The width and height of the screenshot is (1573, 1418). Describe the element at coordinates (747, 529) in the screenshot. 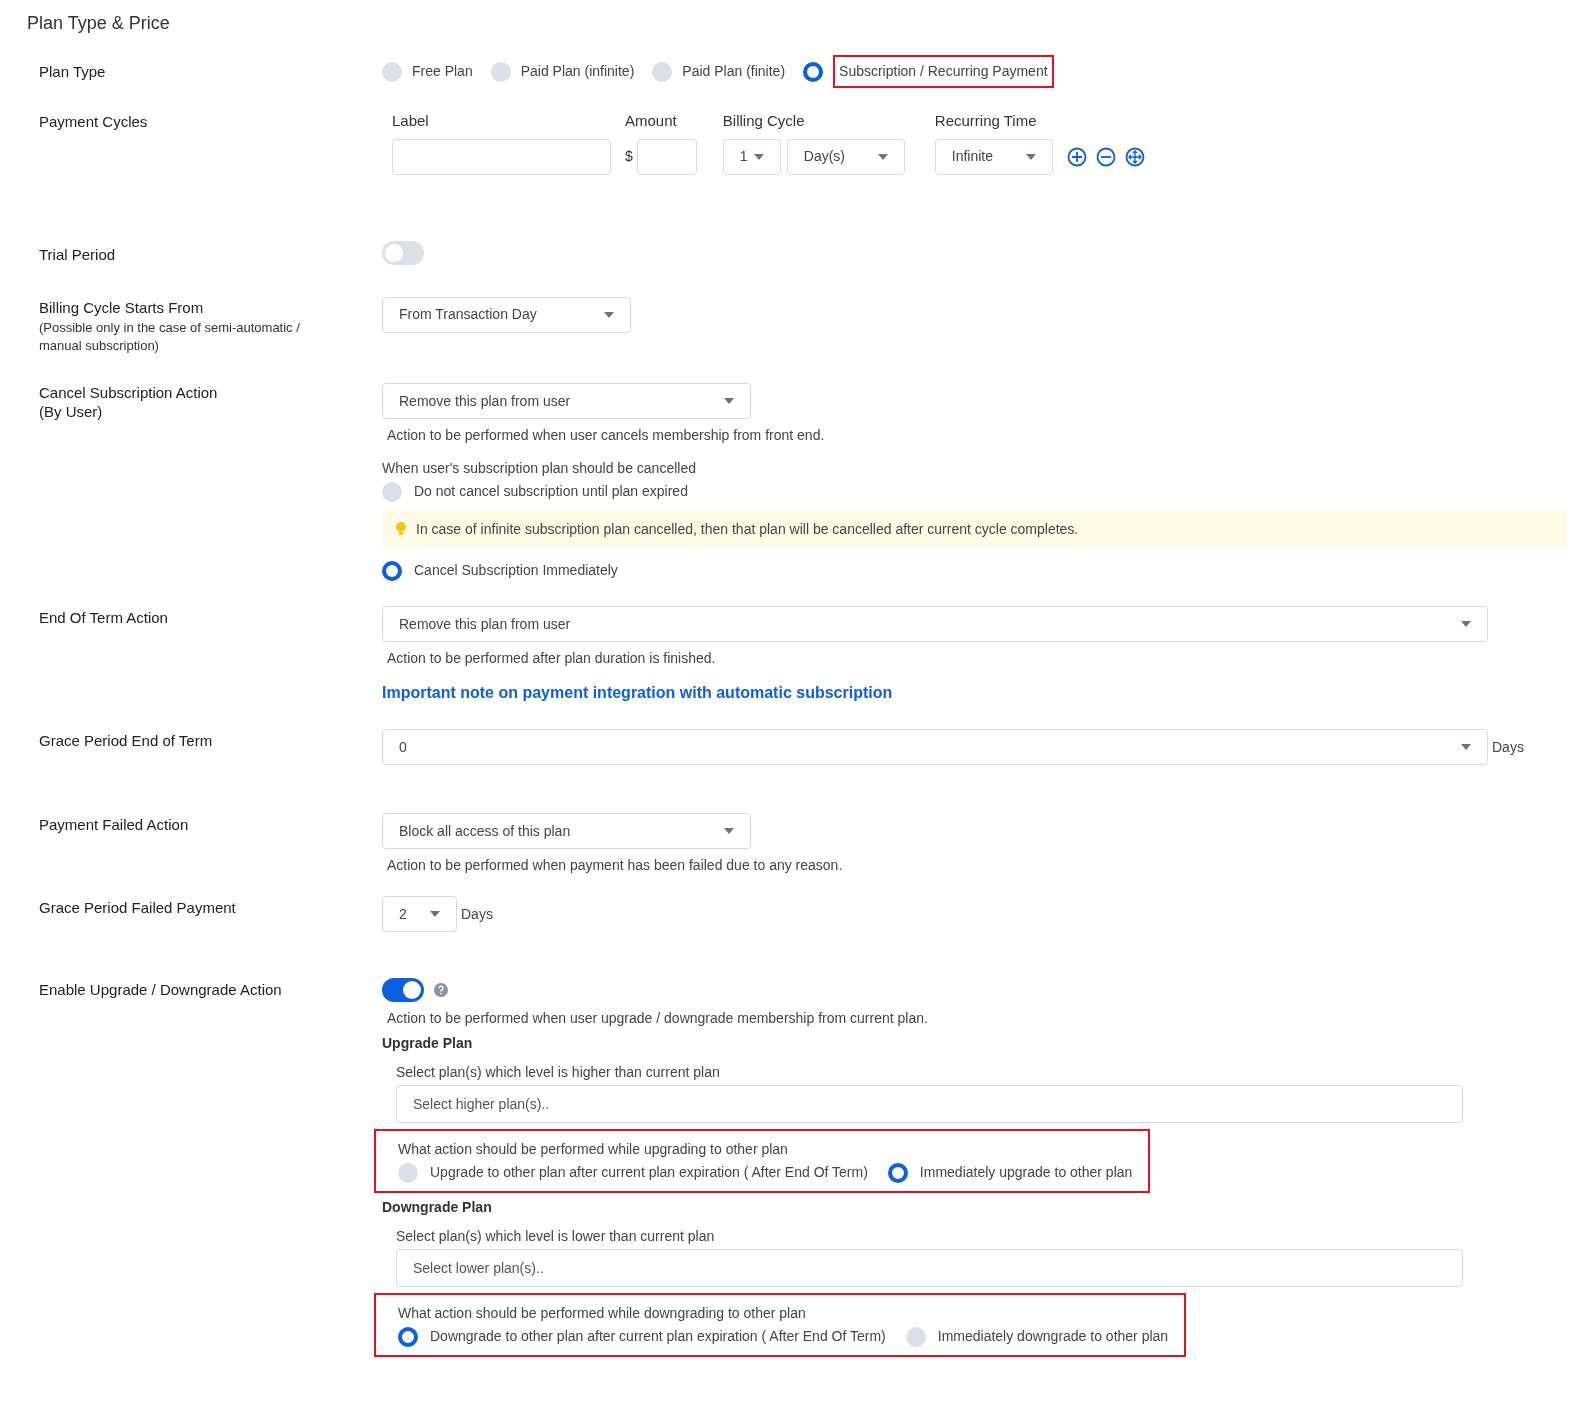

I see `notice-text: In case of infinite subscription plan cancelled, then that plan will be cancelled after current cycle completes.` at that location.